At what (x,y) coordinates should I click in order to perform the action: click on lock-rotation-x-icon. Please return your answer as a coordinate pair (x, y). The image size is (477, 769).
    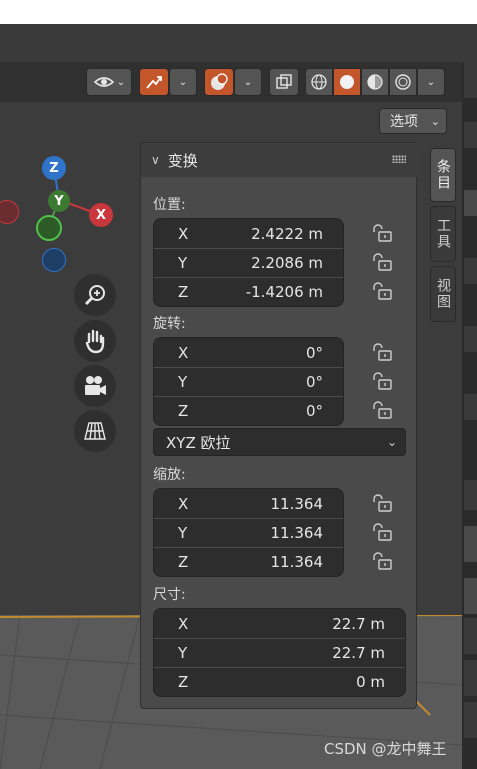
    Looking at the image, I should click on (382, 352).